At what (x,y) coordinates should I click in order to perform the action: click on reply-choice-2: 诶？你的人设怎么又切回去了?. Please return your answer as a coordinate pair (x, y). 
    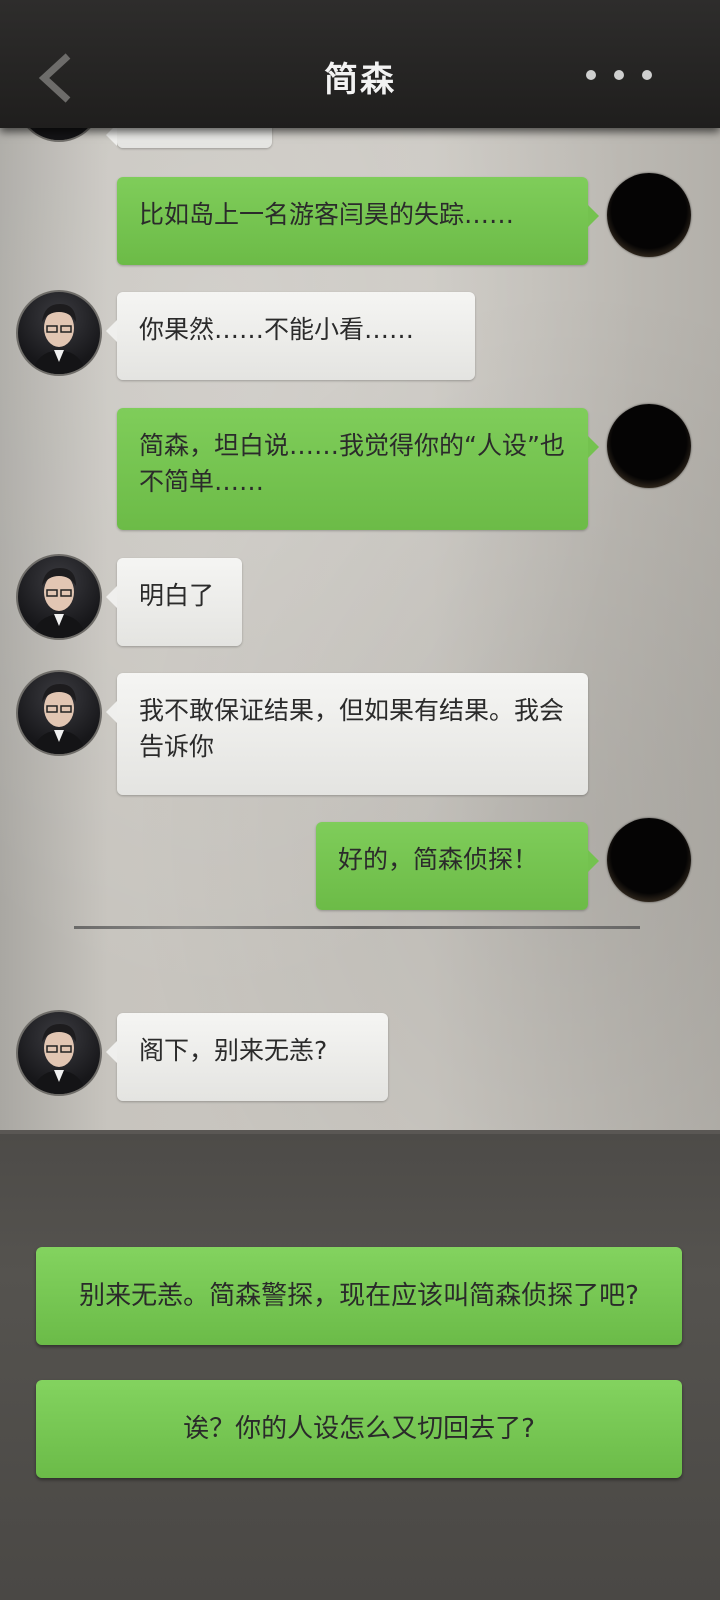
    Looking at the image, I should click on (359, 1429).